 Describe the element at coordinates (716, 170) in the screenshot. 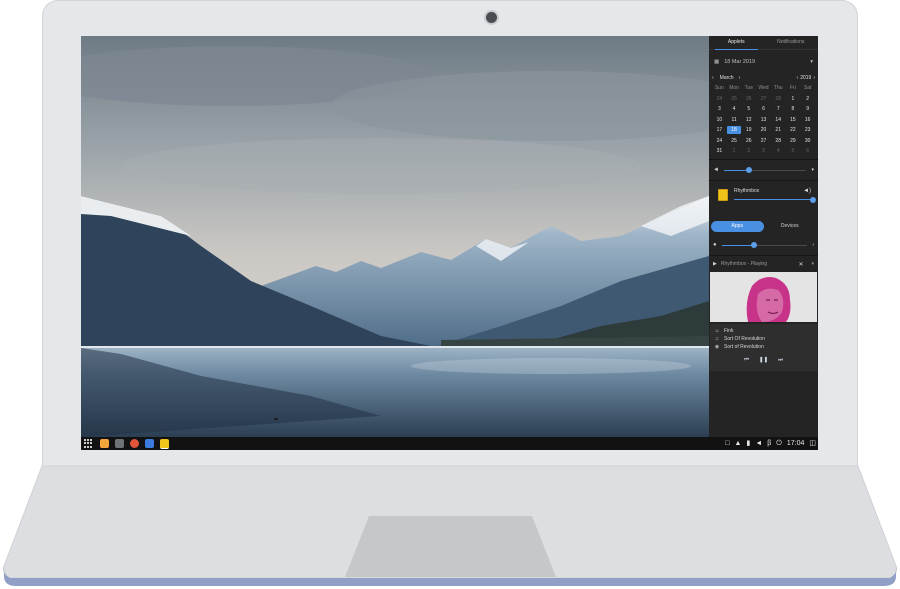

I see `speaker-icon: ◄` at that location.